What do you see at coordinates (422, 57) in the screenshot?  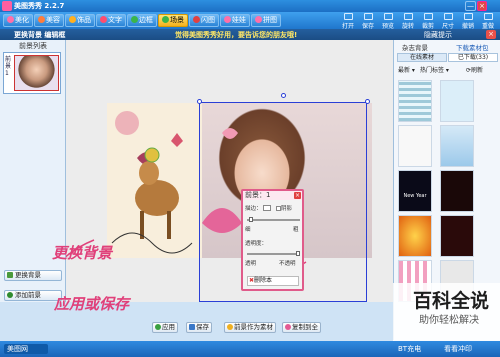 I see `tab-online-materials: 在线素材` at bounding box center [422, 57].